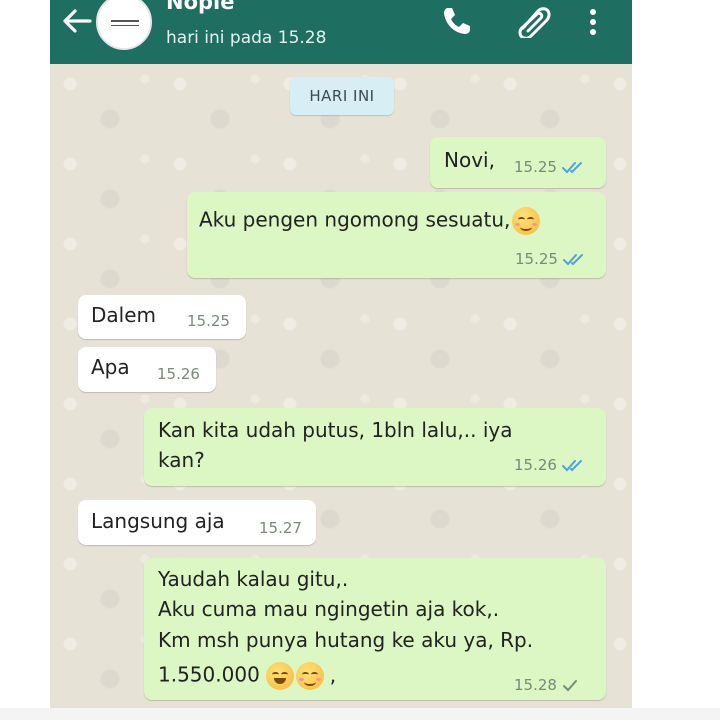  Describe the element at coordinates (147, 369) in the screenshot. I see `message-incoming: Apa 15.26` at that location.